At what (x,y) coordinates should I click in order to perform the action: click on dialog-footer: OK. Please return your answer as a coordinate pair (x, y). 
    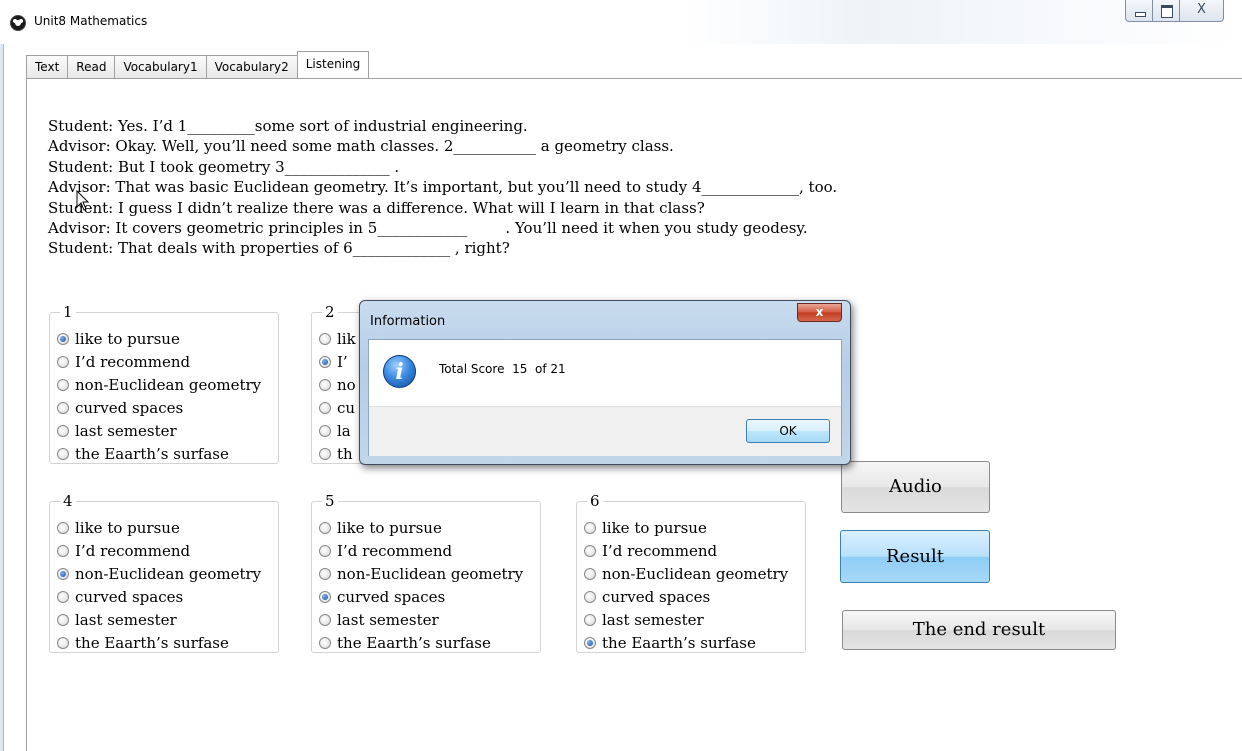
    Looking at the image, I should click on (605, 431).